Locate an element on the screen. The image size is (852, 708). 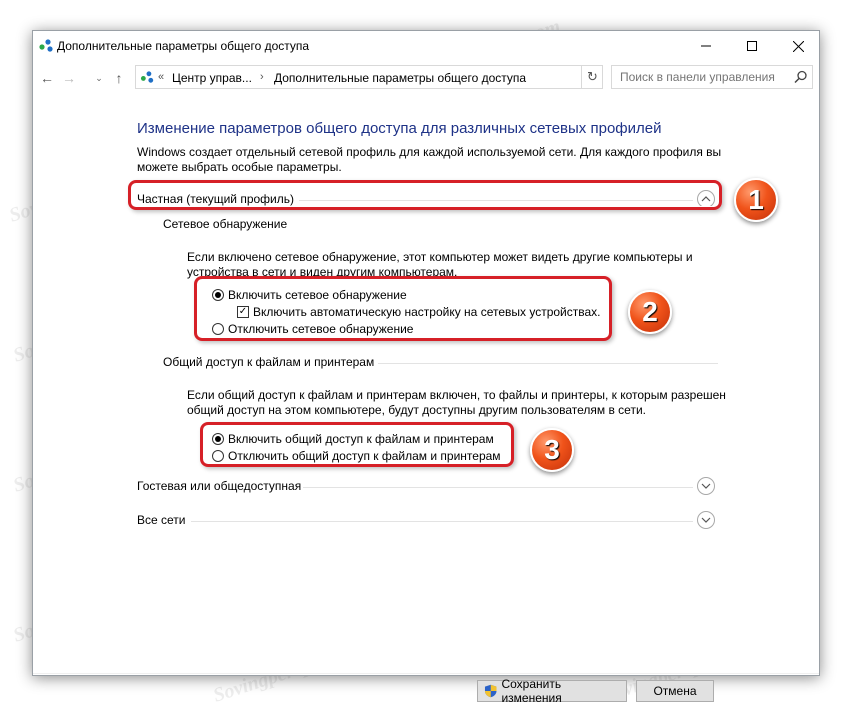
arrow-right-icon: → is located at coordinates (69, 78).